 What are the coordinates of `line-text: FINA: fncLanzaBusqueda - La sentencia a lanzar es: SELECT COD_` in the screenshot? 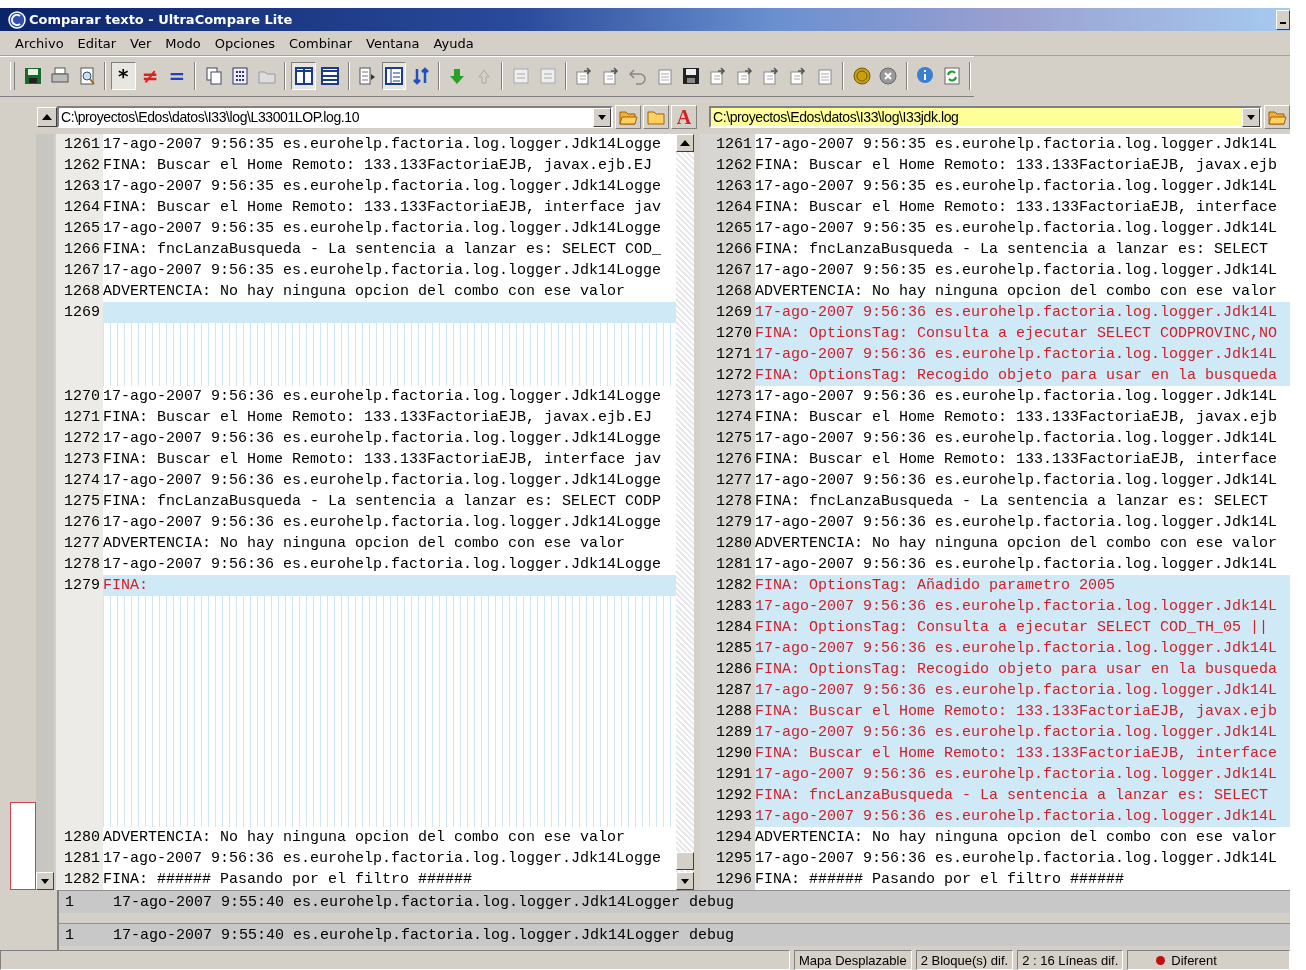 It's located at (383, 250).